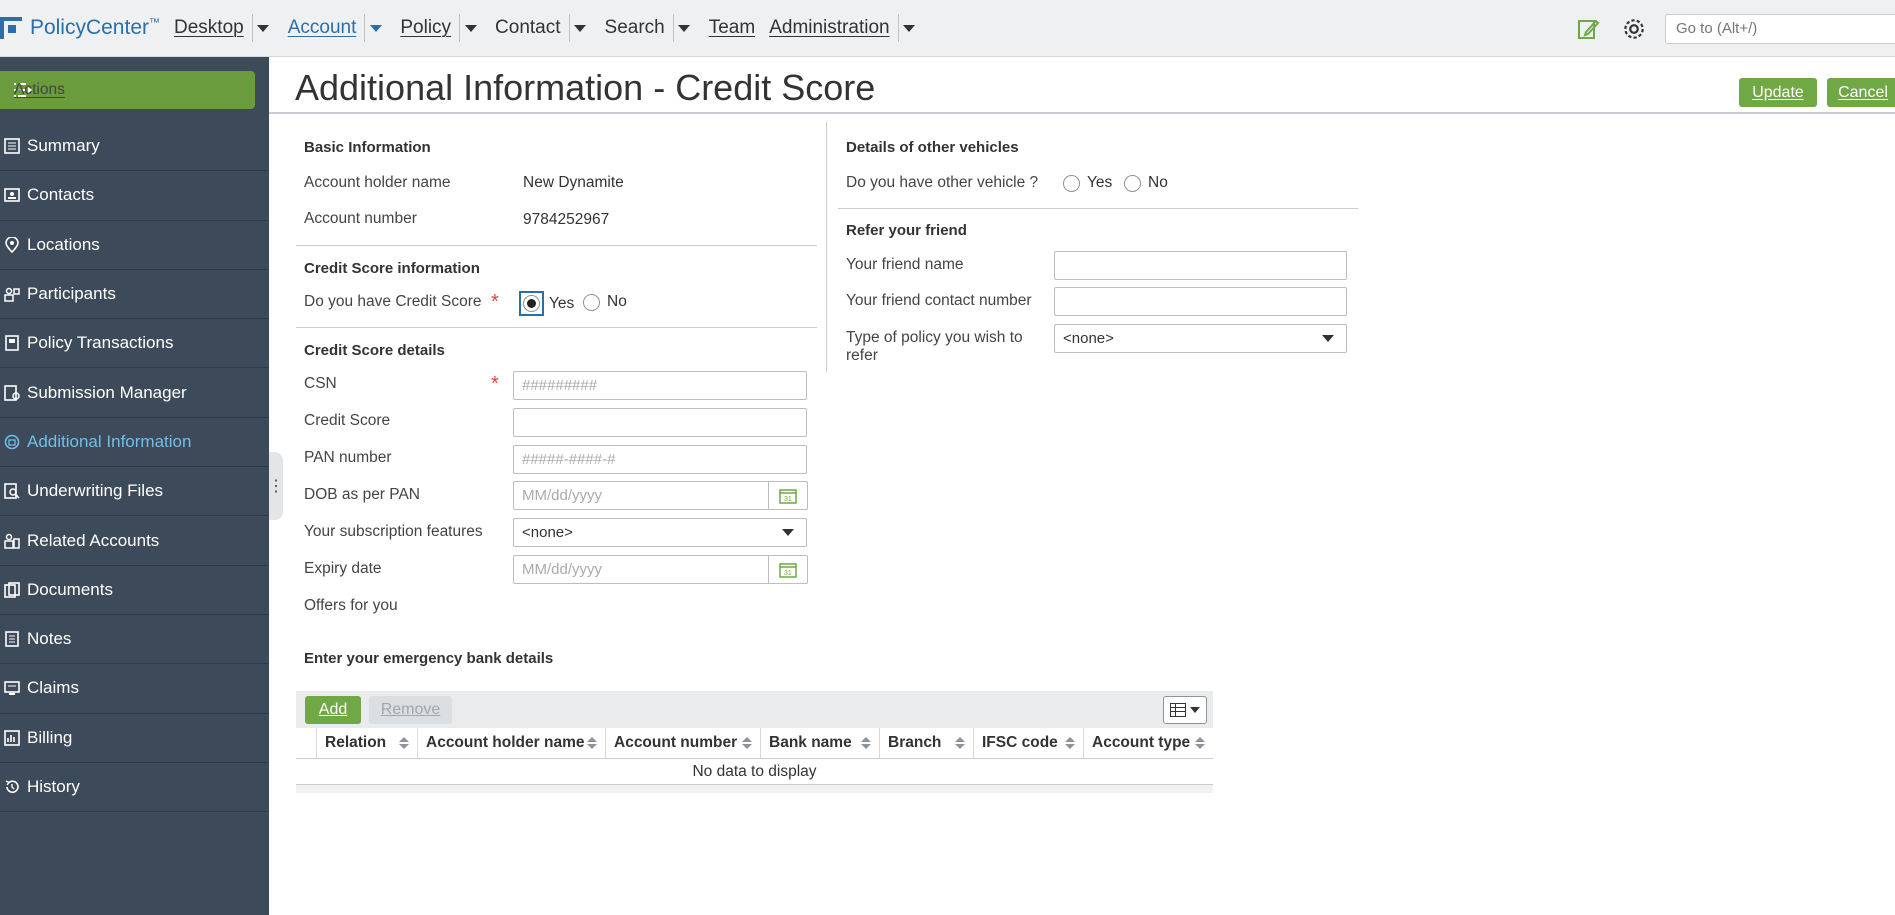 The image size is (1895, 915). What do you see at coordinates (209, 28) in the screenshot?
I see `nav-tab-label: Desktop` at bounding box center [209, 28].